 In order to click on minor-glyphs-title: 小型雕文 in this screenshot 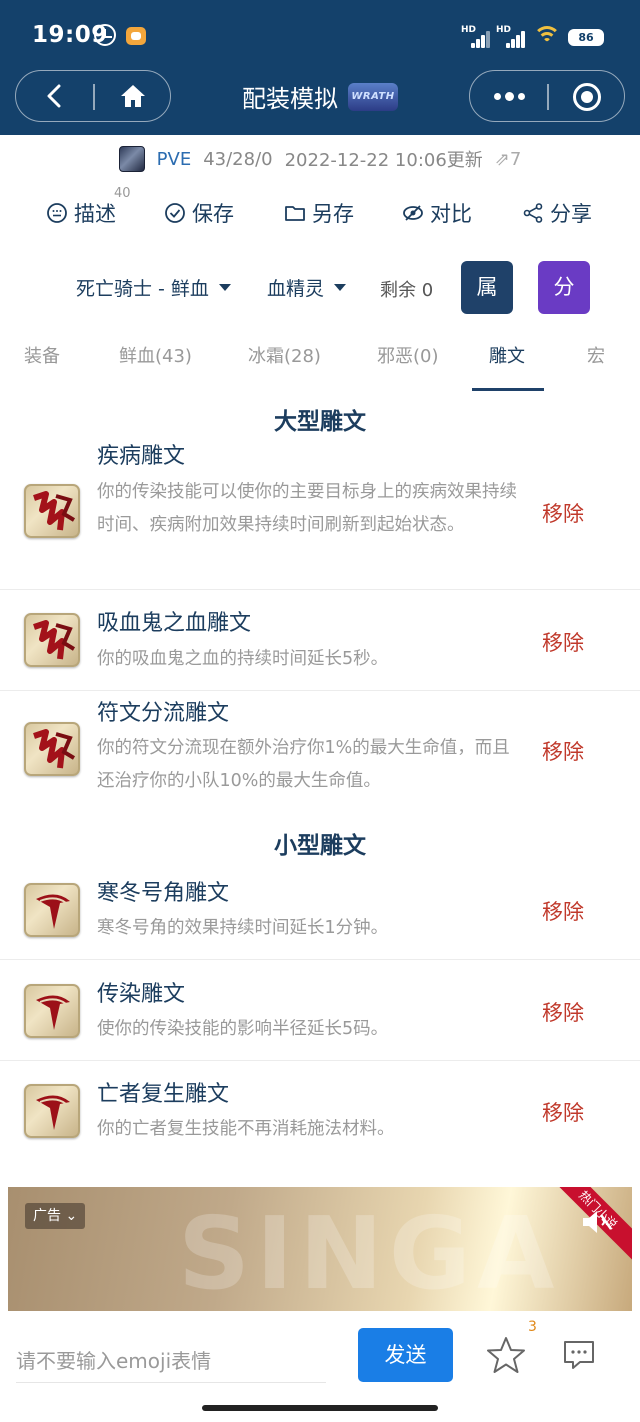, I will do `click(320, 846)`.